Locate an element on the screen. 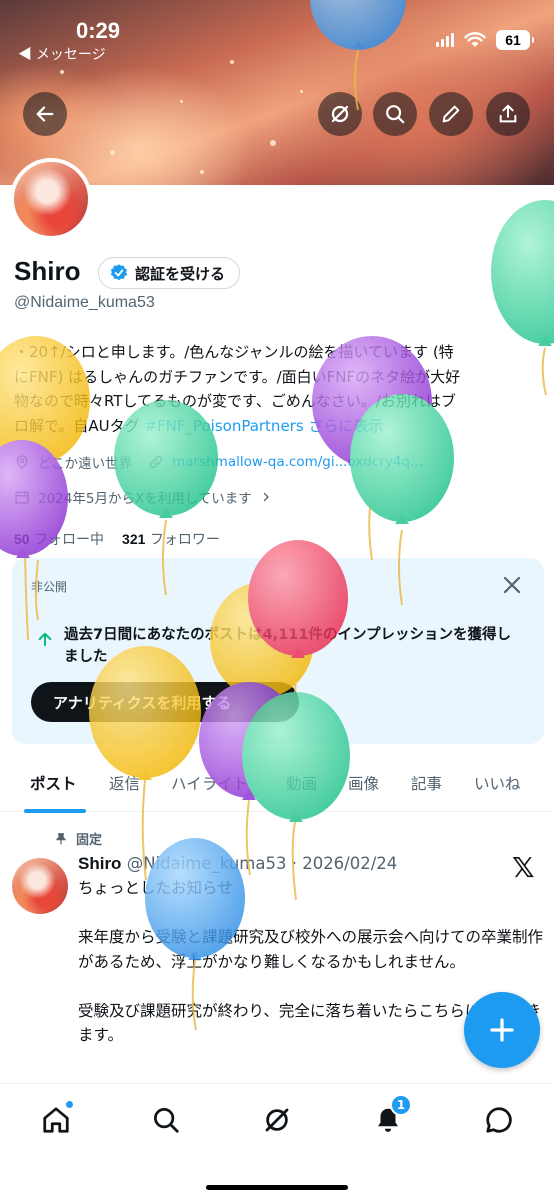 Image resolution: width=554 pixels, height=1200 pixels. compose-post-button is located at coordinates (502, 1030).